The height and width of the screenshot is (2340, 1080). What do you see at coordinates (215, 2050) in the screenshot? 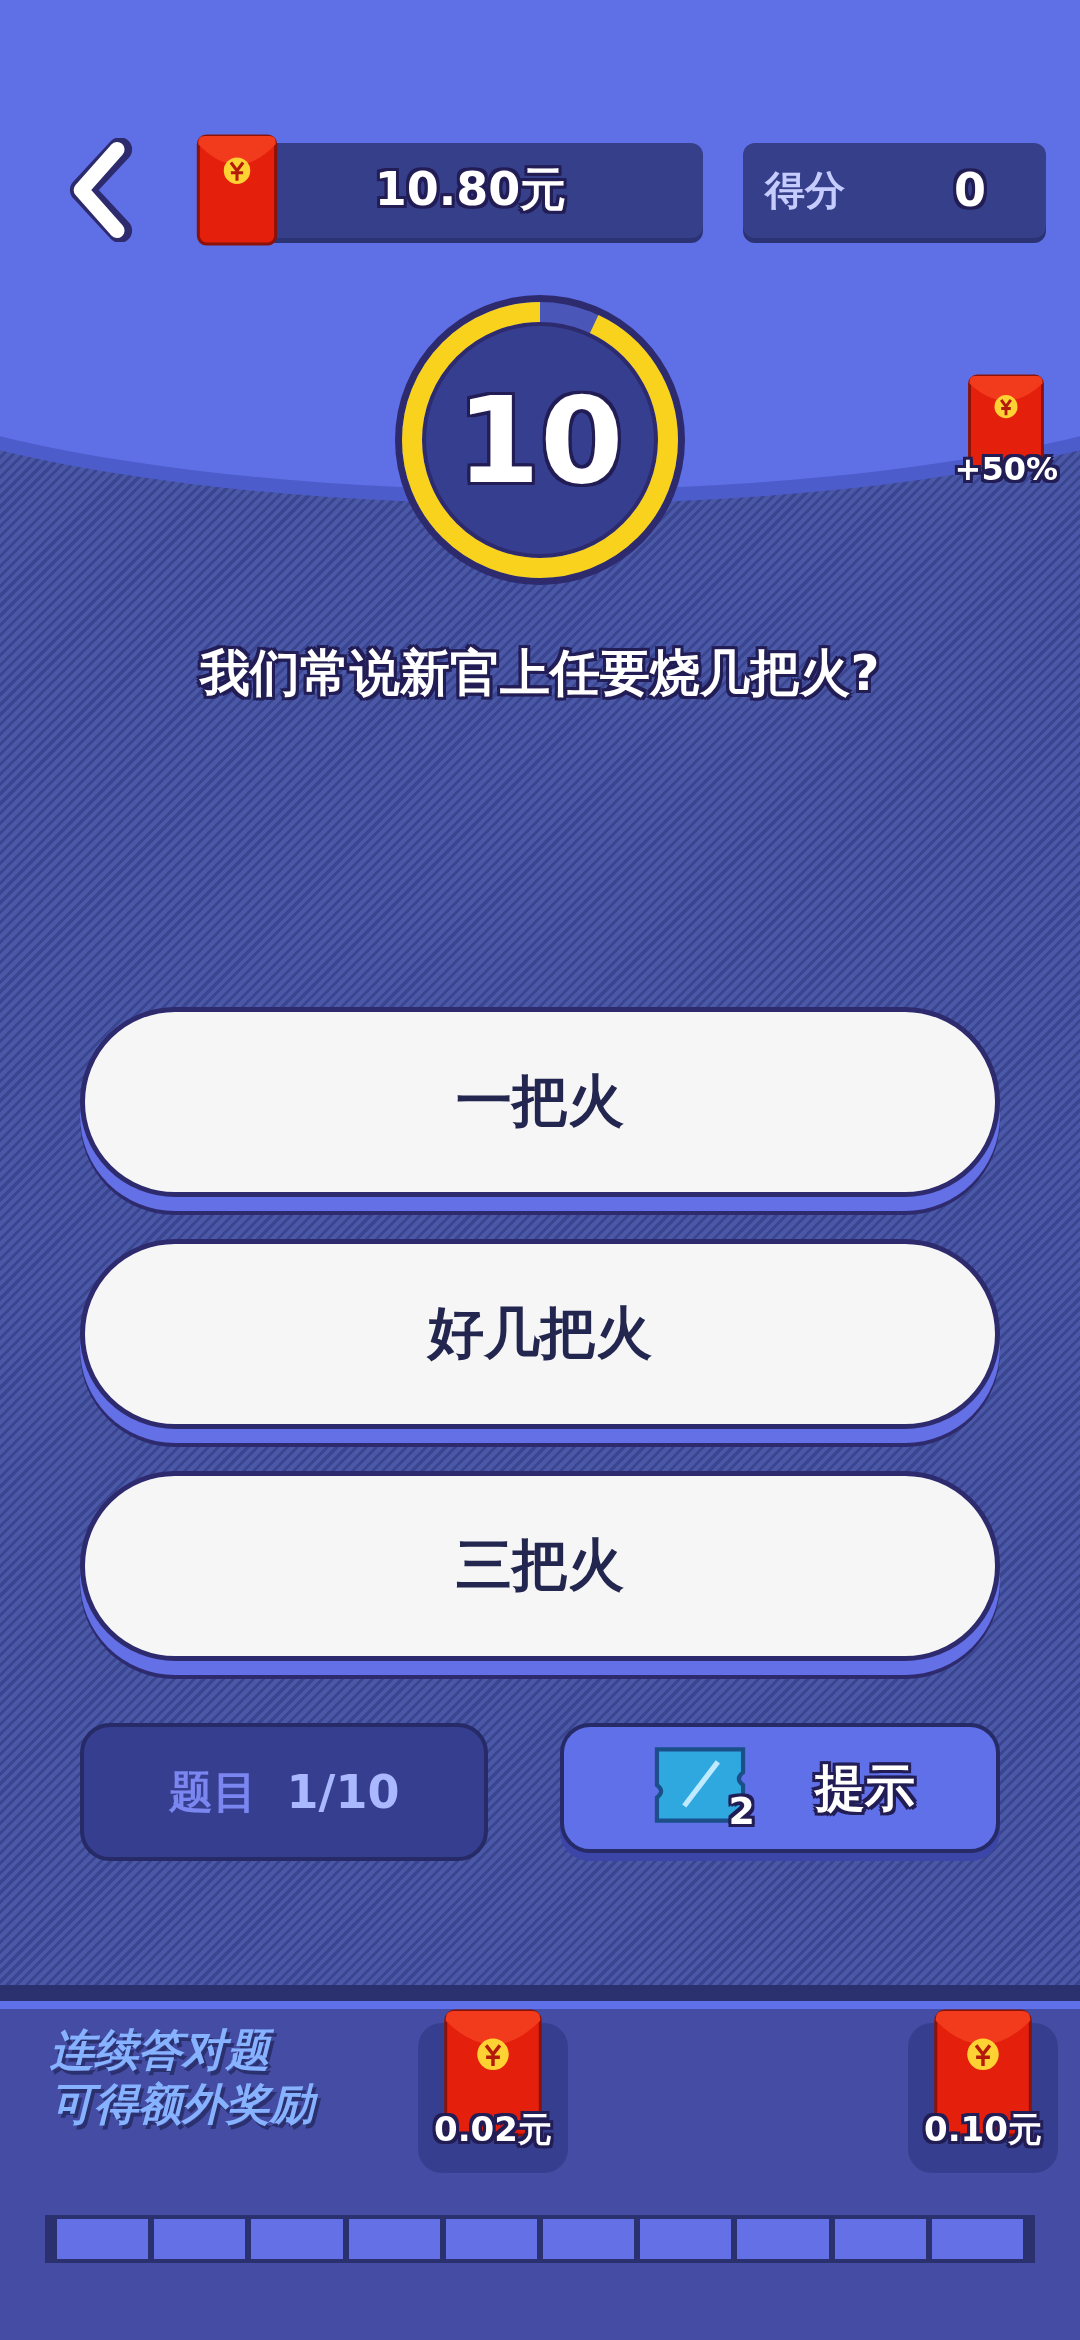
I see `streak-title: 连续答对题` at bounding box center [215, 2050].